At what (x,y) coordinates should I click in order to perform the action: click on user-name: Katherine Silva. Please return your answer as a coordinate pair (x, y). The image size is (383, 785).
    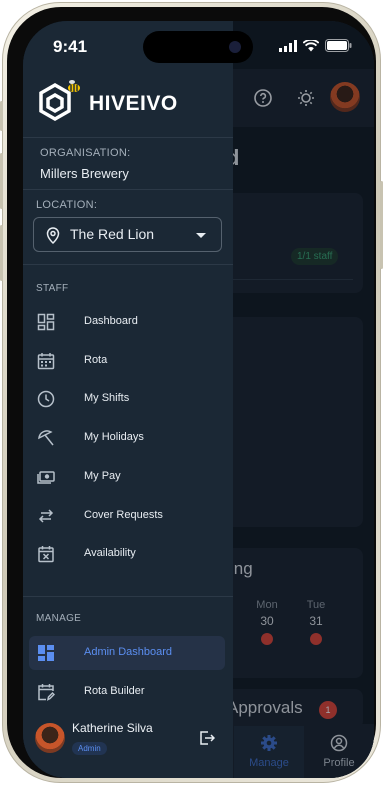
    Looking at the image, I should click on (112, 728).